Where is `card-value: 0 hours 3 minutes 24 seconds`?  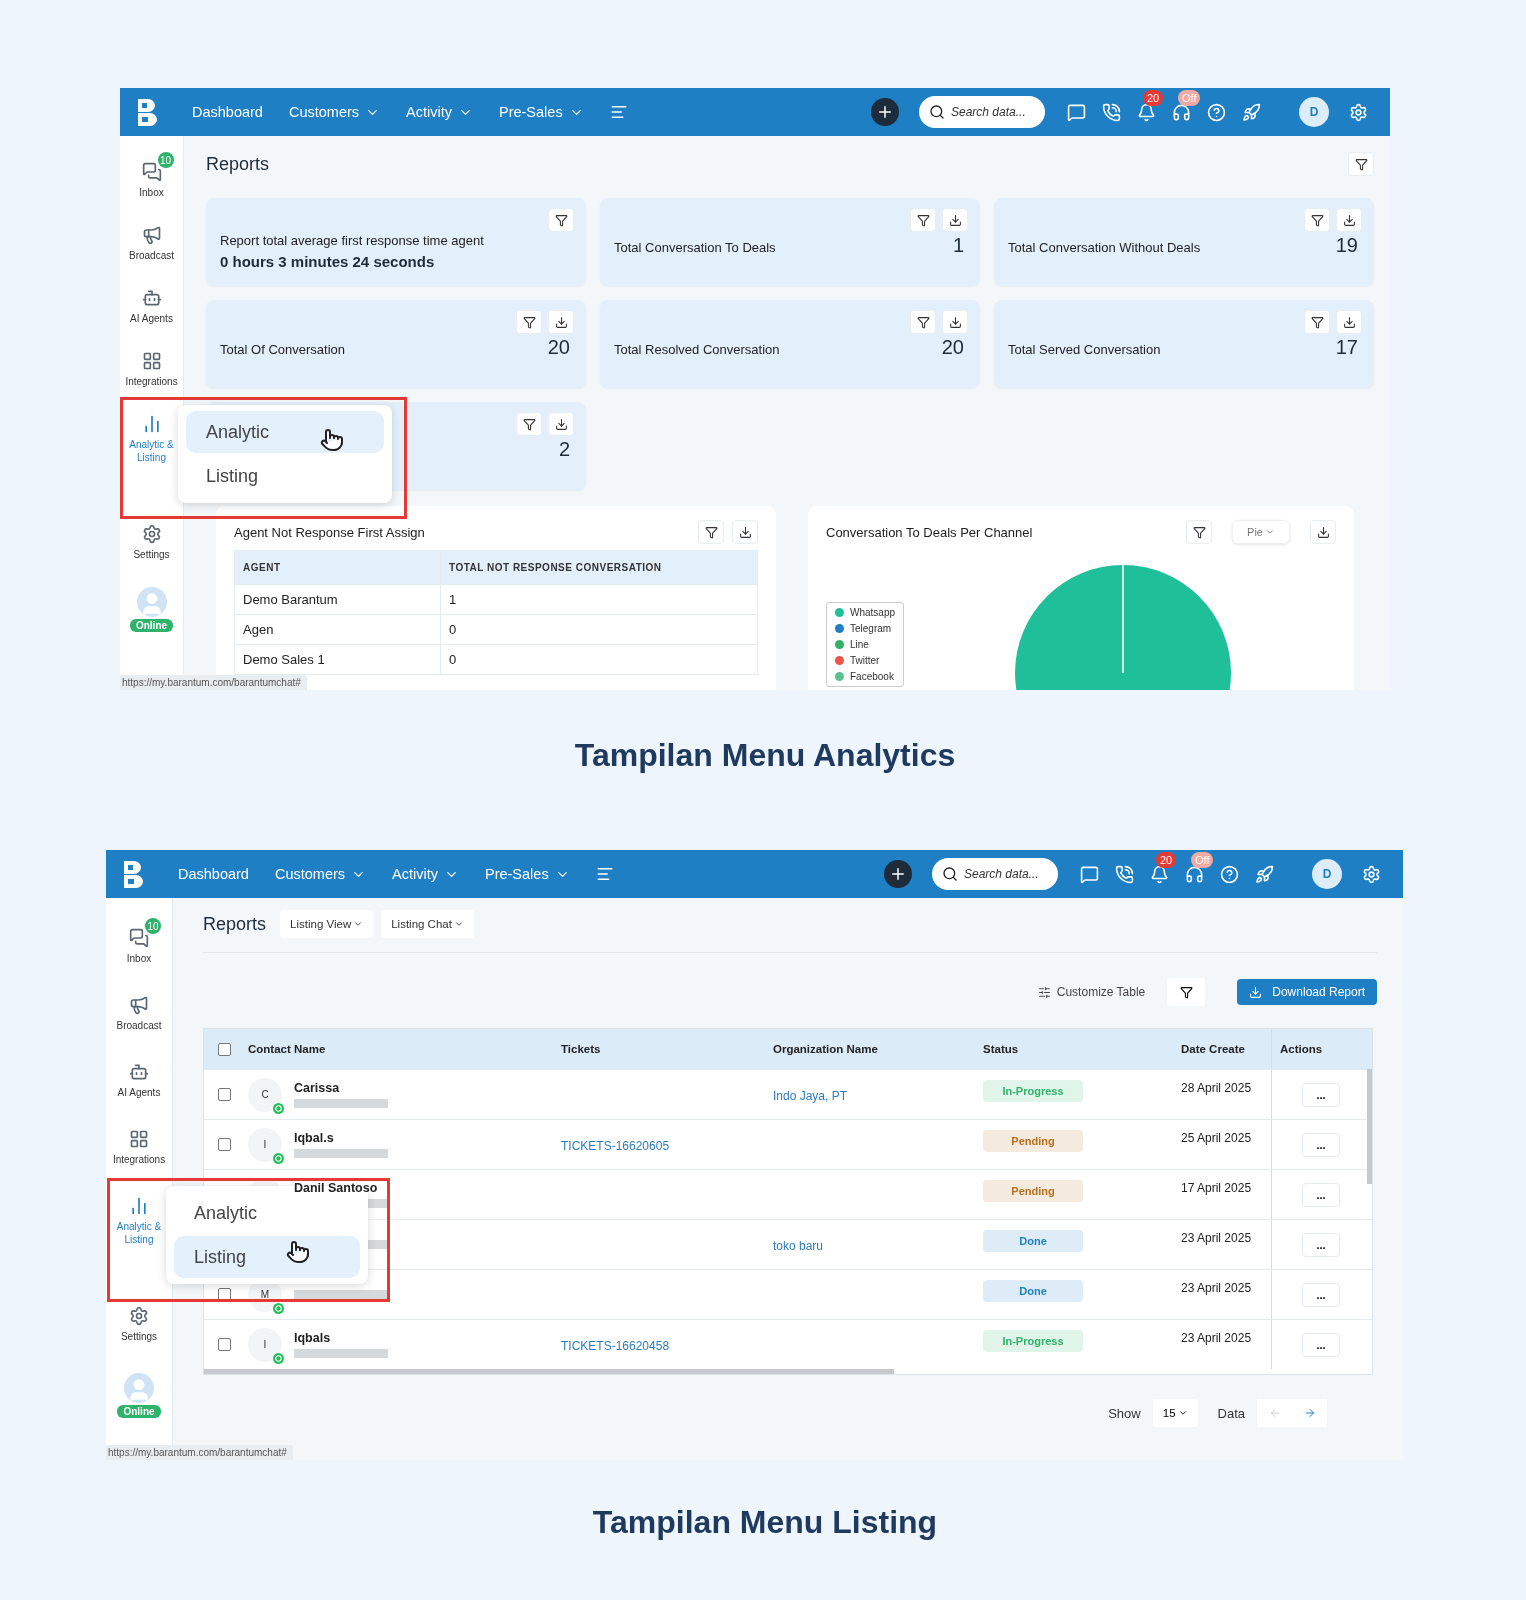
card-value: 0 hours 3 minutes 24 seconds is located at coordinates (327, 261).